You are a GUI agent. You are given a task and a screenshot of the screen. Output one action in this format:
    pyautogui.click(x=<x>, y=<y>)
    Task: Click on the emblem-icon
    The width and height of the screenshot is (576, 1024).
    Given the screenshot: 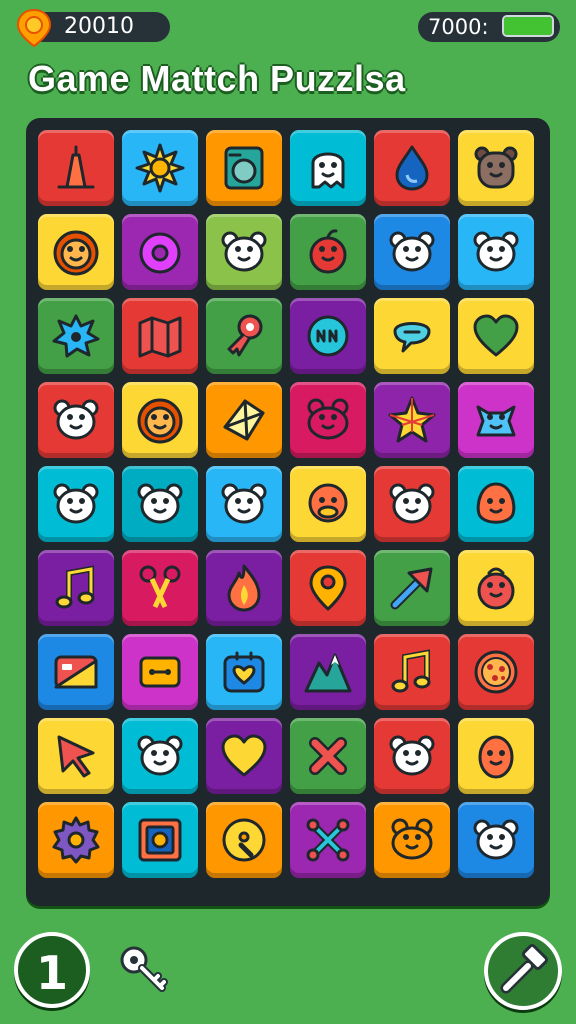 What is the action you would take?
    pyautogui.click(x=328, y=336)
    